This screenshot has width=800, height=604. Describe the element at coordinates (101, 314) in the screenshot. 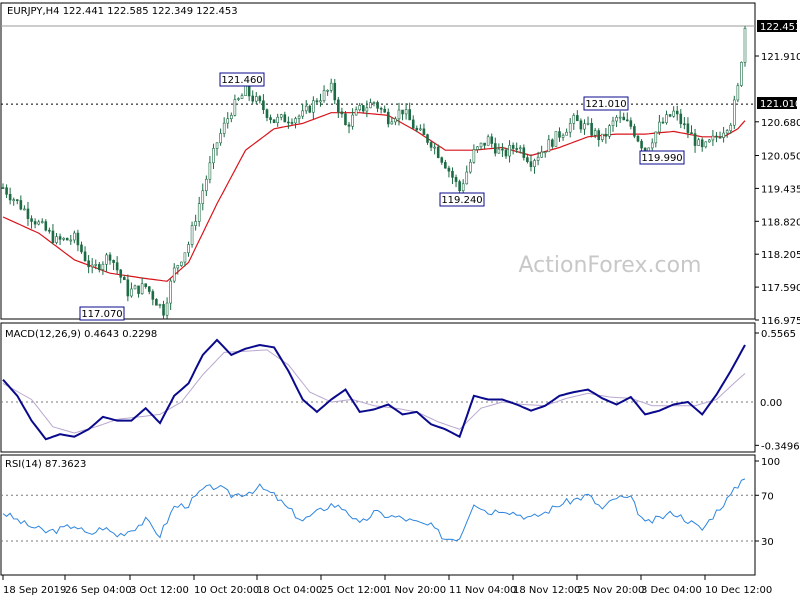

I see `annotation-label: 117.070` at that location.